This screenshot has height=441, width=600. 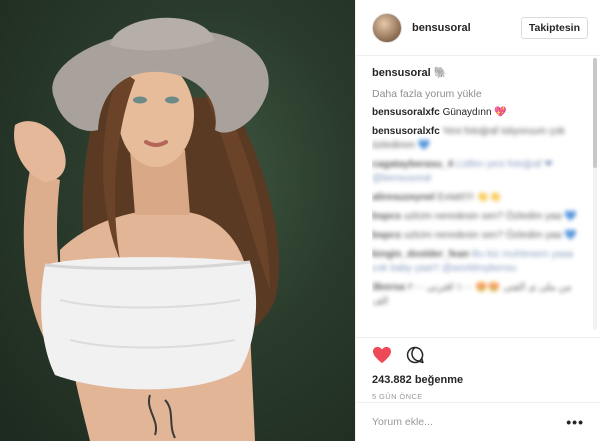 I want to click on caption-emoji: 🐘, so click(x=440, y=73).